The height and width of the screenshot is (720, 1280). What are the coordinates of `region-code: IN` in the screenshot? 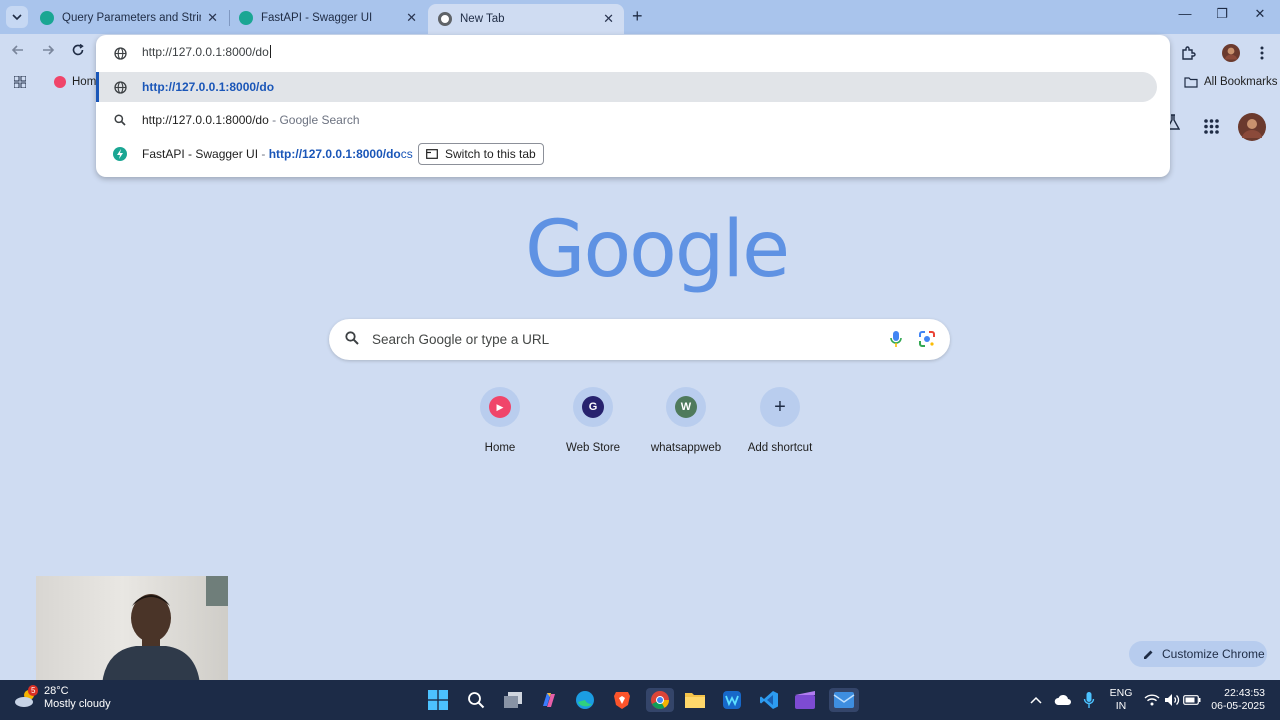 It's located at (1121, 706).